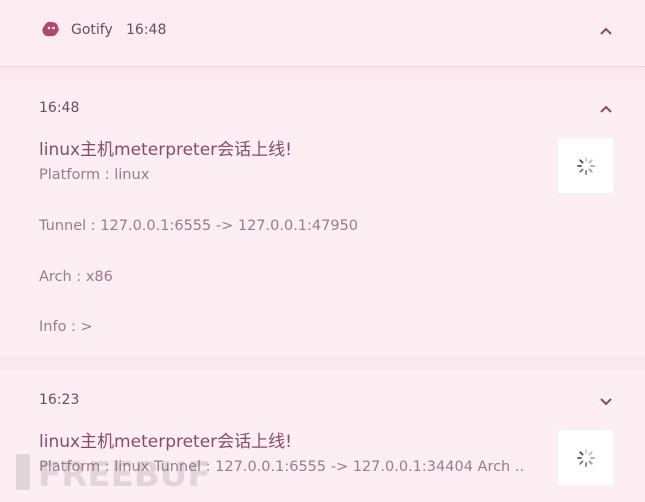 The image size is (645, 502). I want to click on app-name: Gotify, so click(92, 30).